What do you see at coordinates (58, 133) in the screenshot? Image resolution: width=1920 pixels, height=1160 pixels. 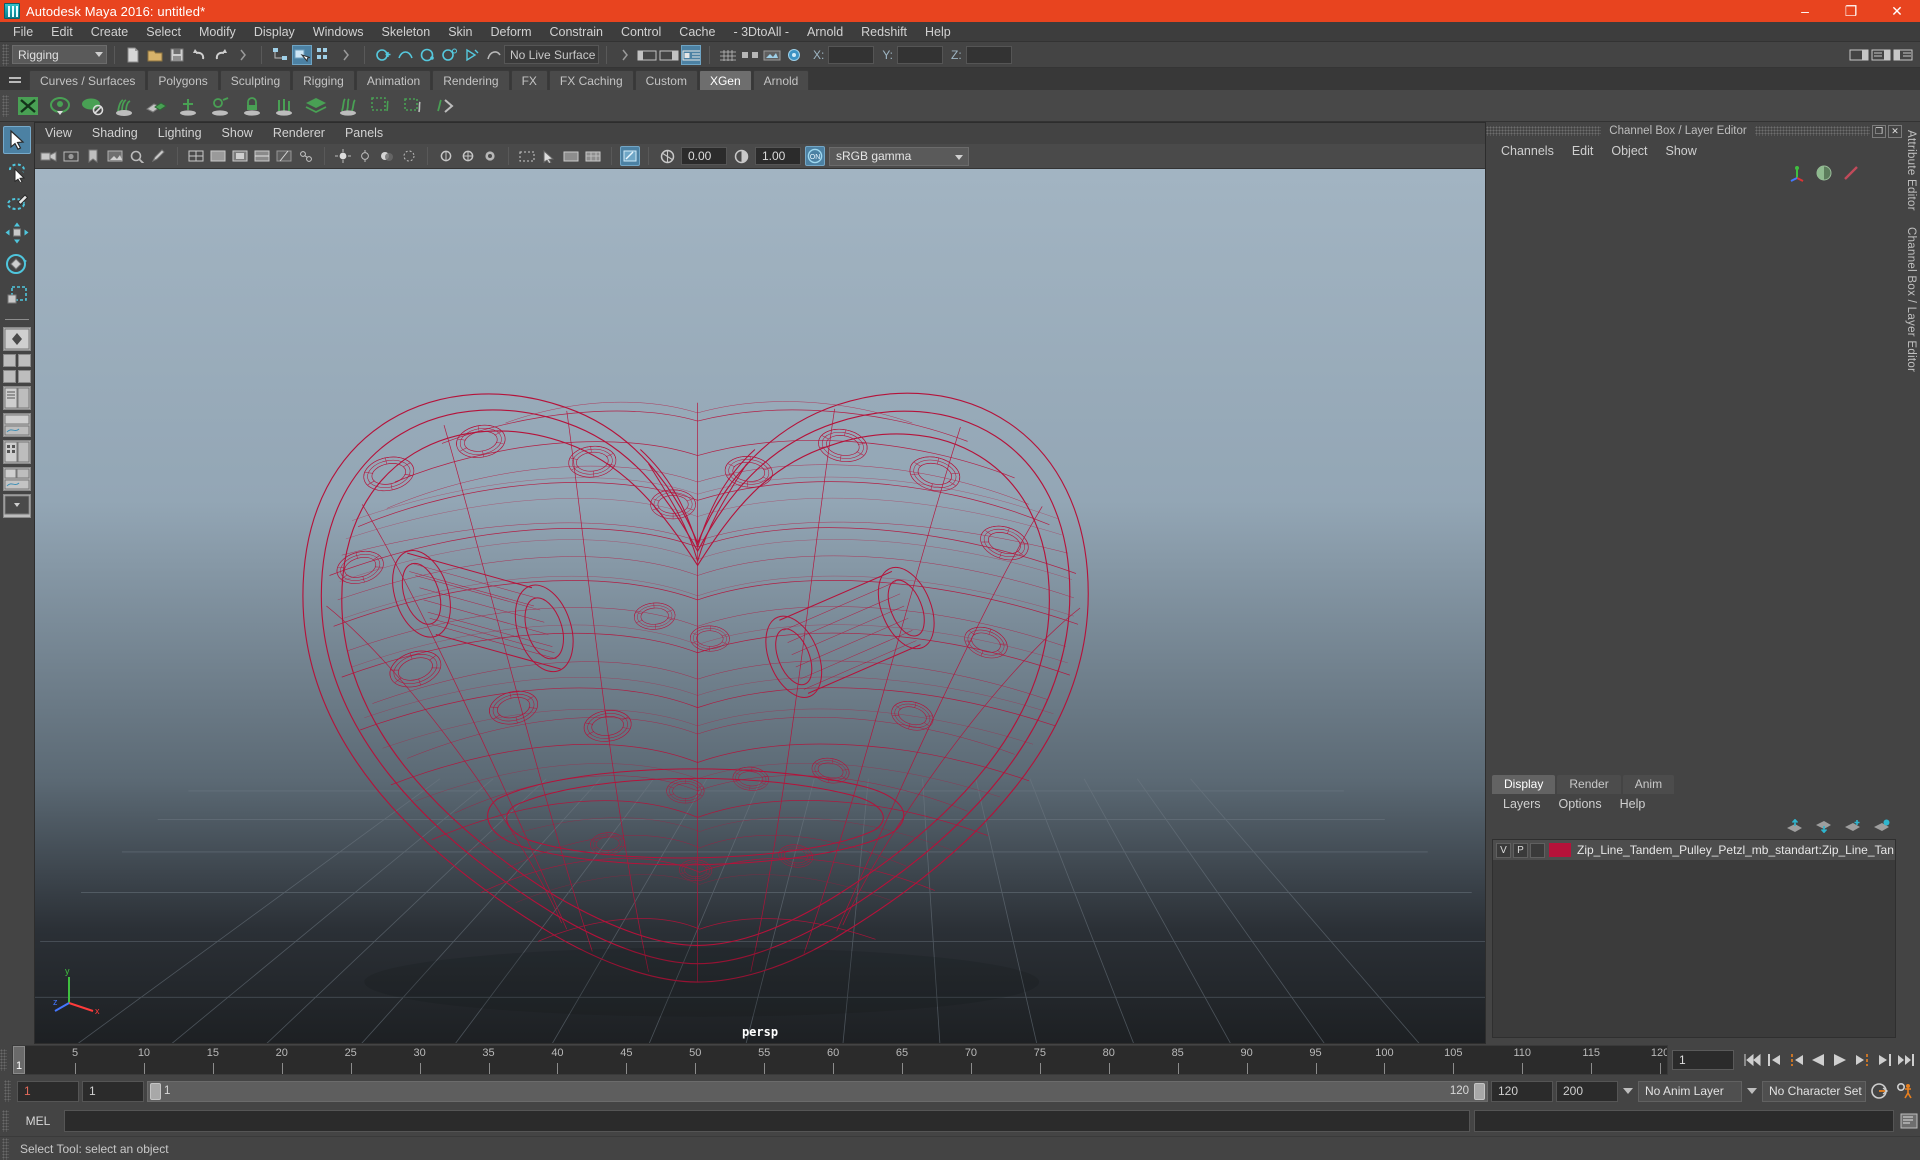 I see `viewport-menu-view: View` at bounding box center [58, 133].